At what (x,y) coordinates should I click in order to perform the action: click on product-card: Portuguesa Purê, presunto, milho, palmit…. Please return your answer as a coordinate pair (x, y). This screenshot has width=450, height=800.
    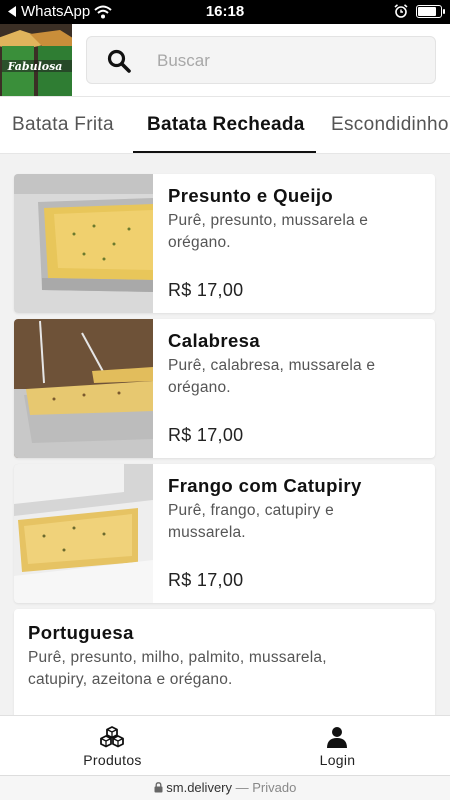
    Looking at the image, I should click on (224, 662).